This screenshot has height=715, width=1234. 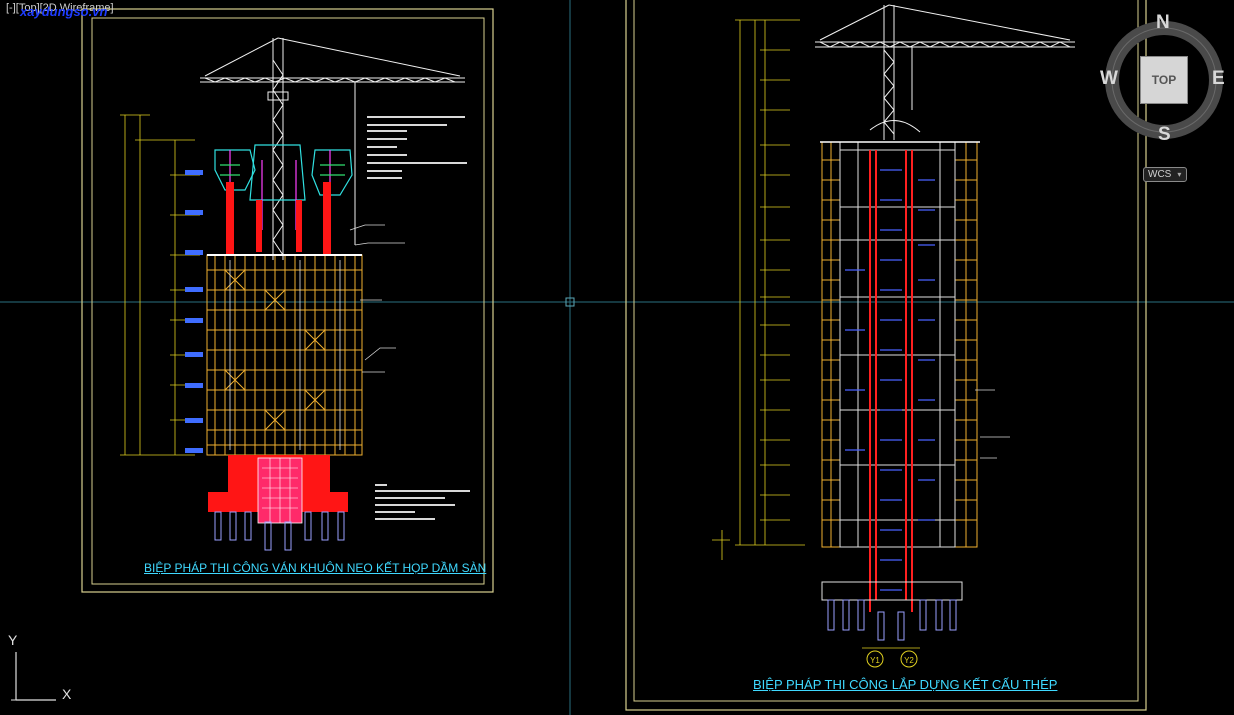 What do you see at coordinates (1179, 174) in the screenshot?
I see `chevron-down-icon: ▾` at bounding box center [1179, 174].